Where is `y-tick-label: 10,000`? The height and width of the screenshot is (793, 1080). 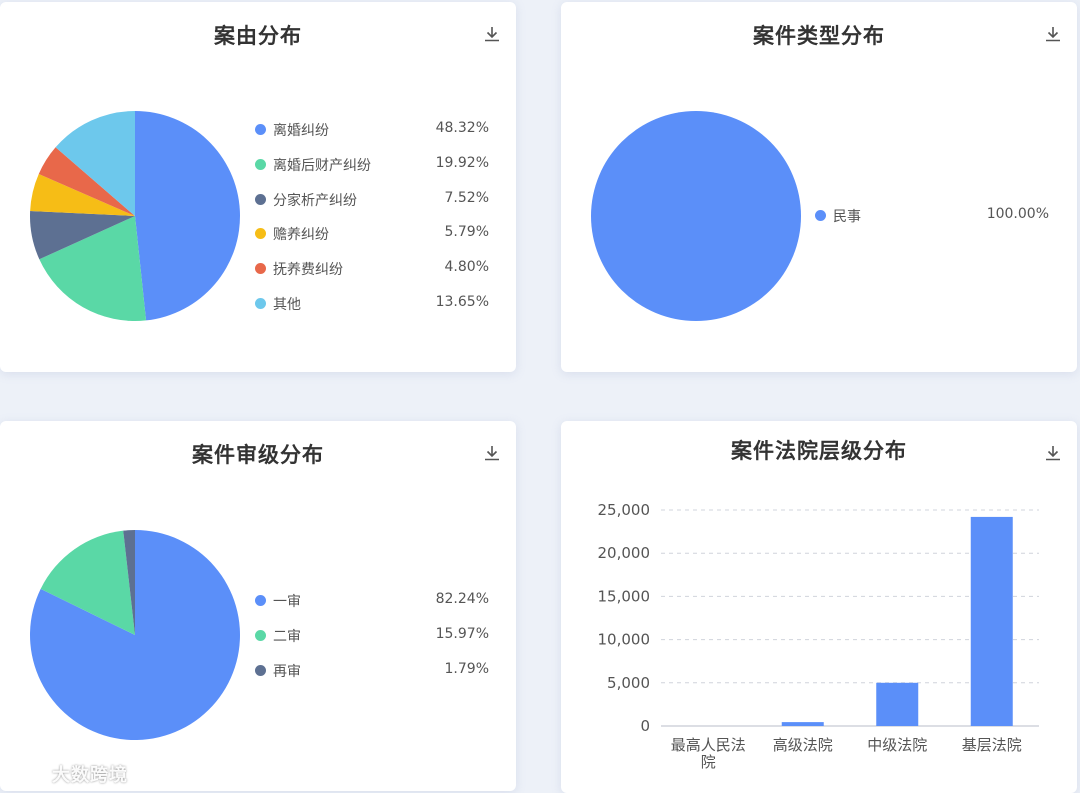
y-tick-label: 10,000 is located at coordinates (624, 640).